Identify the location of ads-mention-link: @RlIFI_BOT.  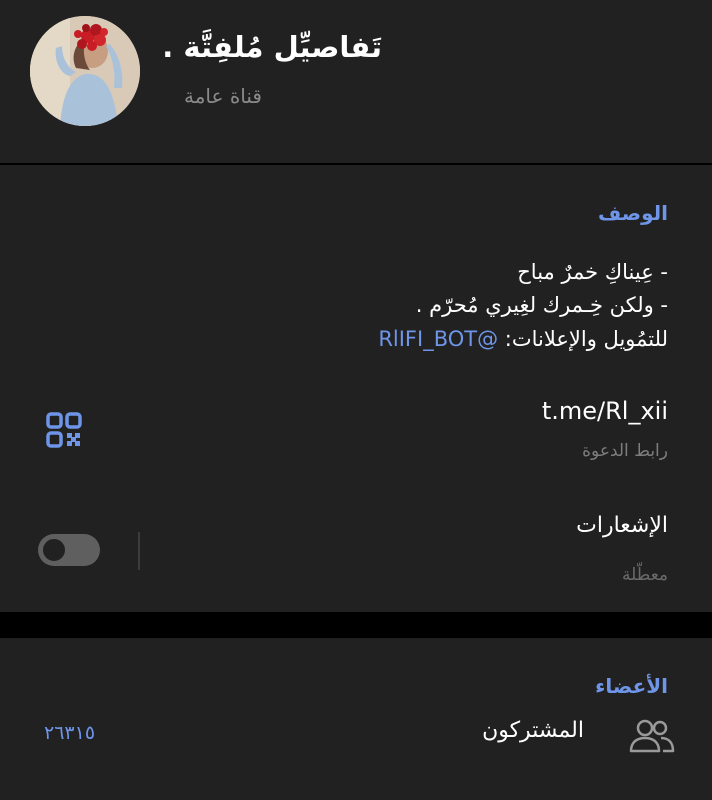
(438, 339).